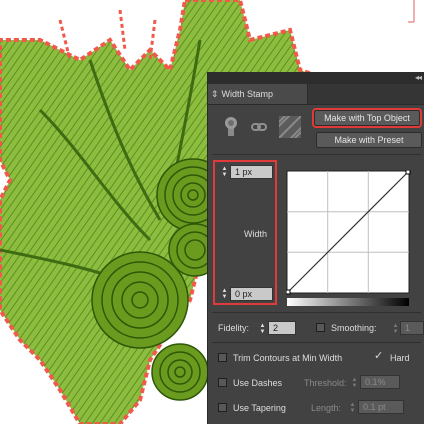 This screenshot has height=424, width=424. Describe the element at coordinates (354, 328) in the screenshot. I see `smoothing-label: Smoothing:` at that location.